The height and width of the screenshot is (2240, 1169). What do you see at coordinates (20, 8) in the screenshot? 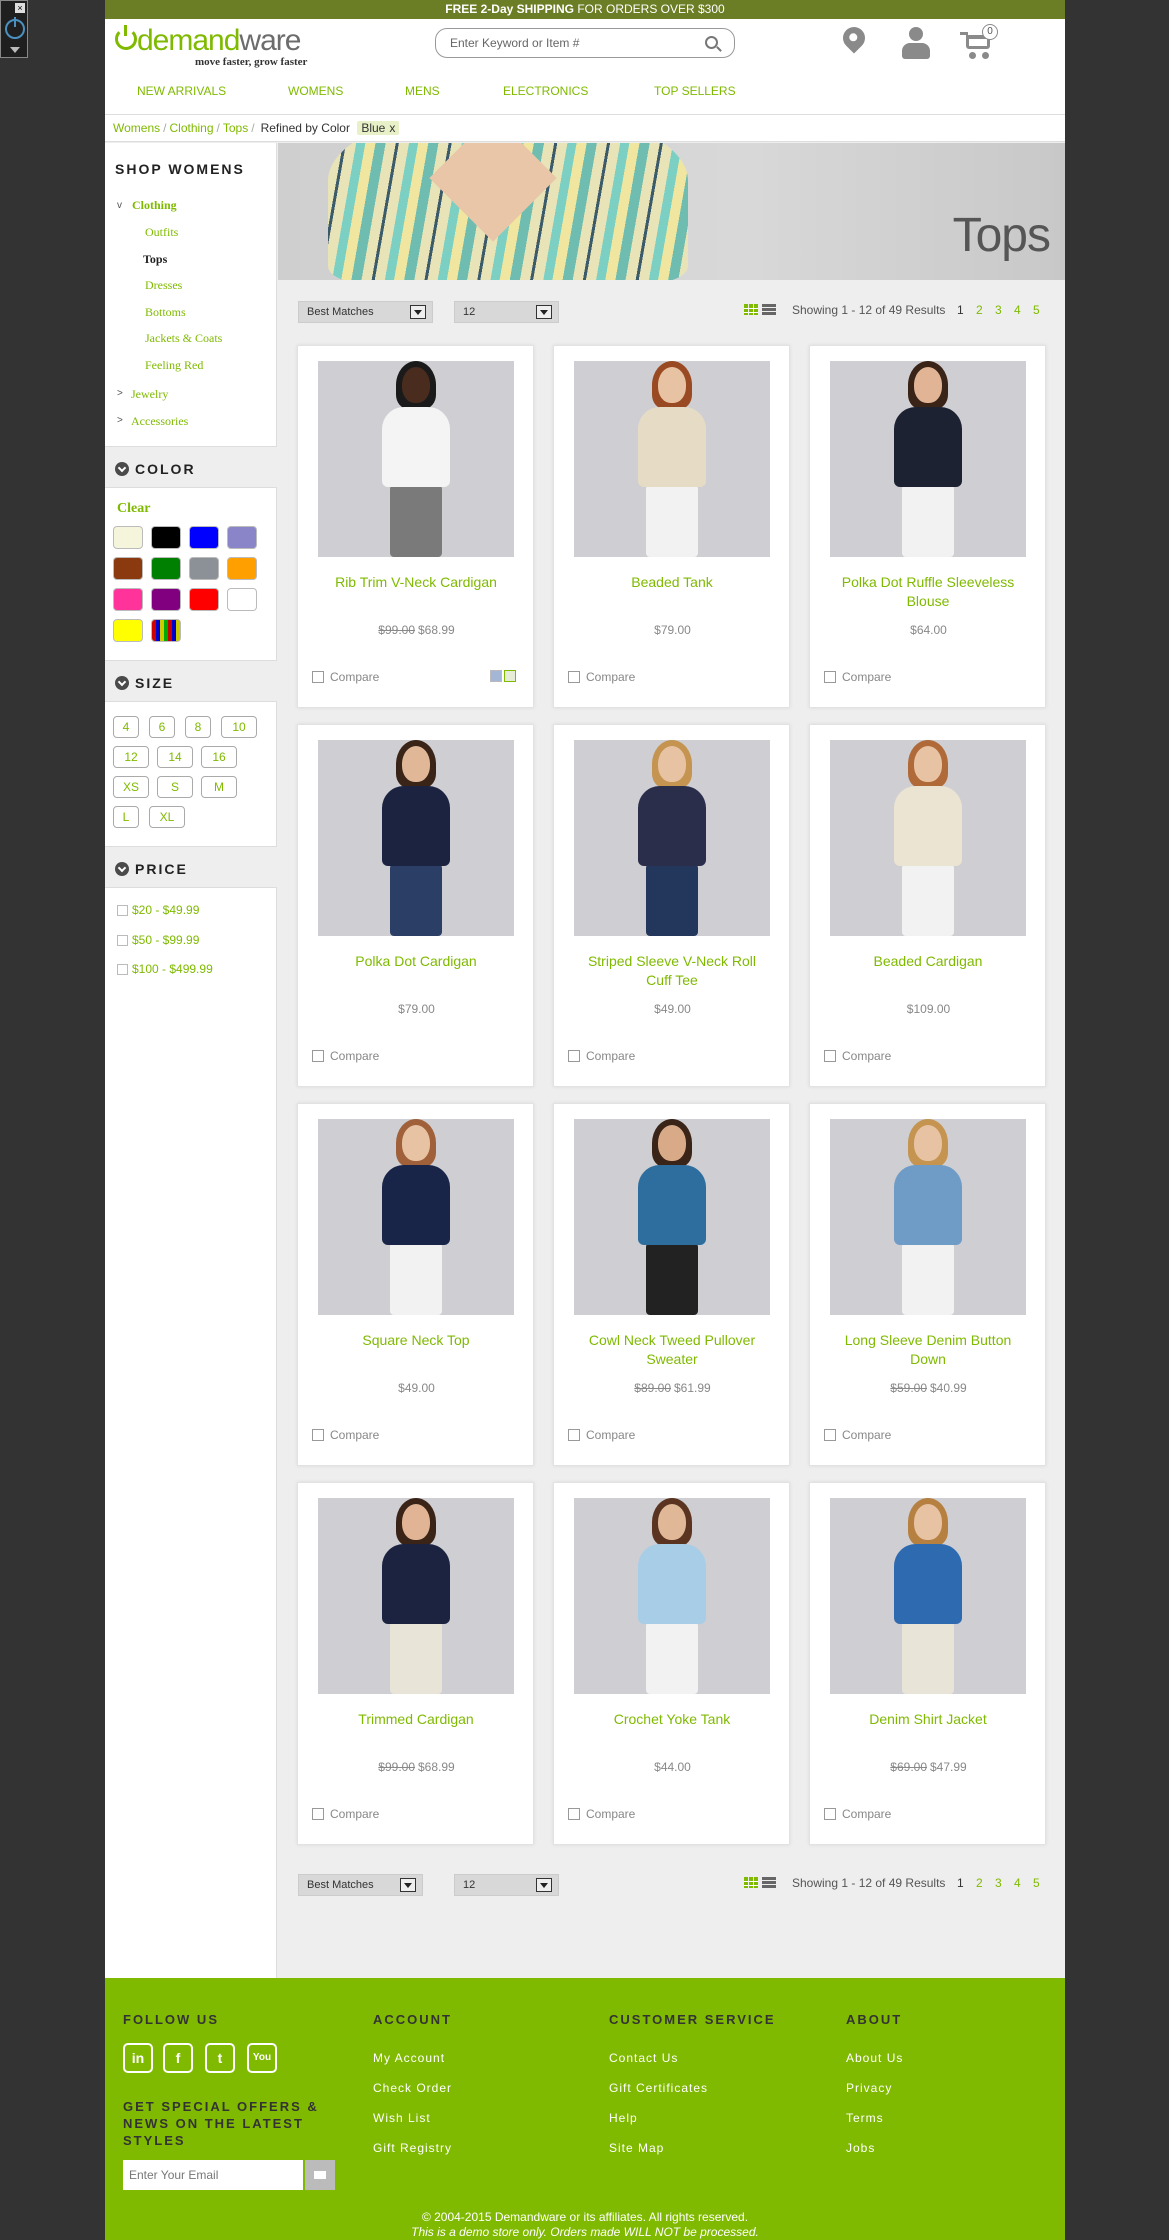
I see `close-icon: ×` at bounding box center [20, 8].